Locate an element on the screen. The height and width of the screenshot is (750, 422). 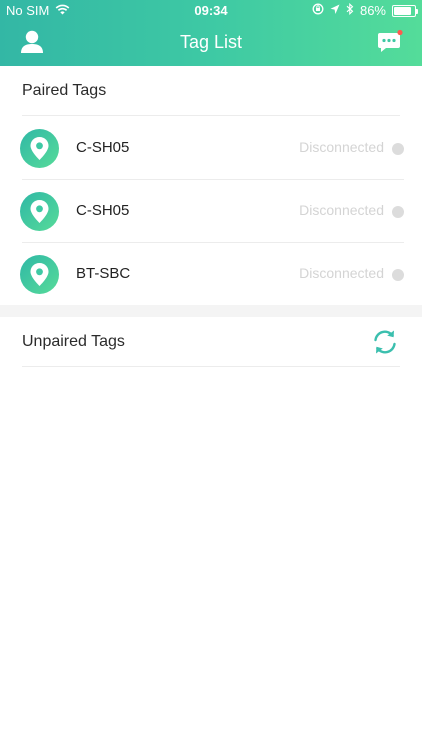
bluetooth-icon is located at coordinates (350, 10).